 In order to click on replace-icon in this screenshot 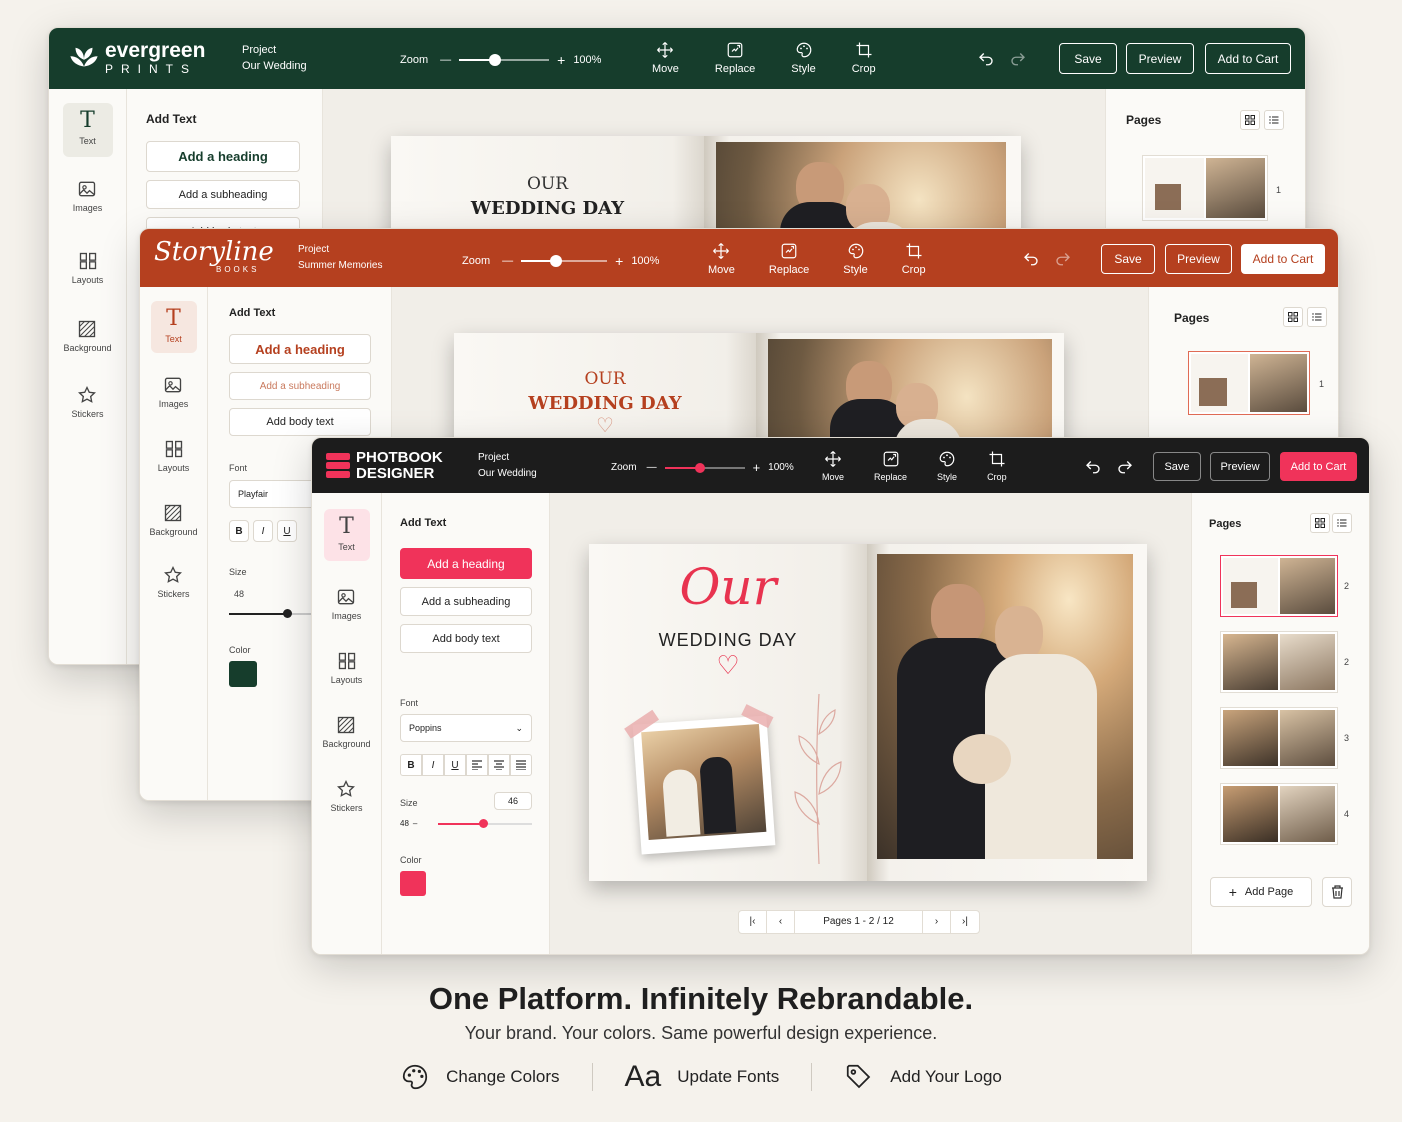, I will do `click(735, 50)`.